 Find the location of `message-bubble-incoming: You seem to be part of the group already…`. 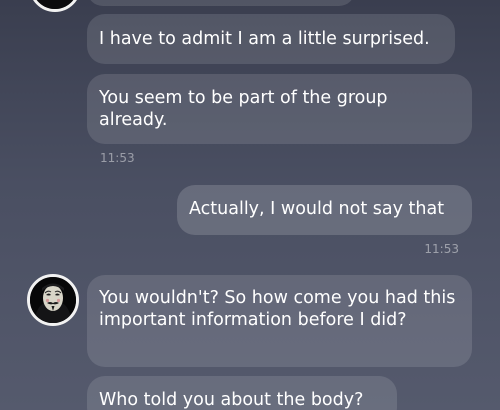

message-bubble-incoming: You seem to be part of the group already… is located at coordinates (279, 109).